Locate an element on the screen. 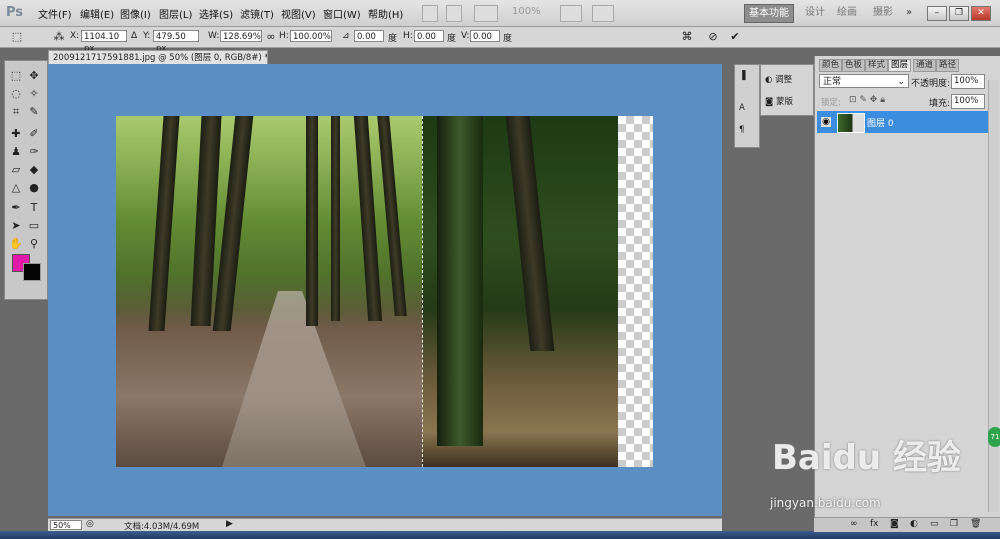 Image resolution: width=1000 pixels, height=539 pixels. workspace-essentials: 基本功能 is located at coordinates (769, 13).